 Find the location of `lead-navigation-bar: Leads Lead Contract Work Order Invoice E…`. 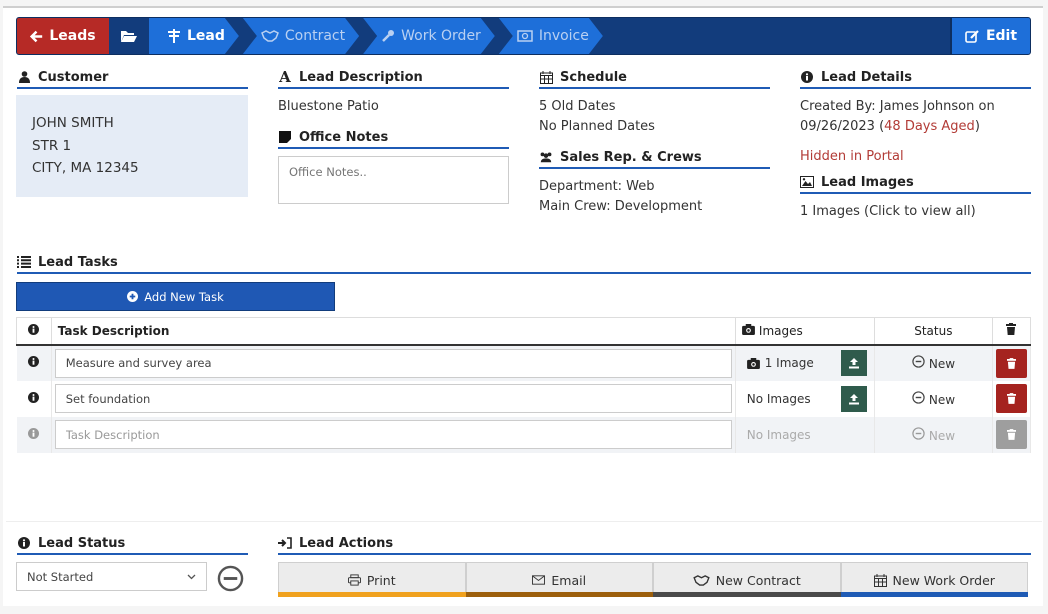

lead-navigation-bar: Leads Lead Contract Work Order Invoice E… is located at coordinates (523, 36).